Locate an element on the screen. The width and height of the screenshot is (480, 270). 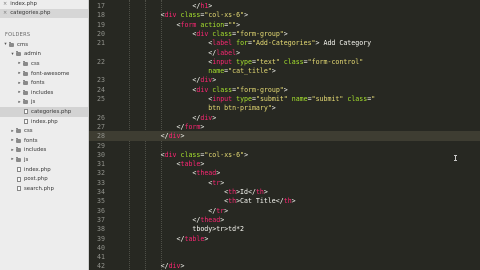
code-token: "form-group" is located at coordinates (260, 33).